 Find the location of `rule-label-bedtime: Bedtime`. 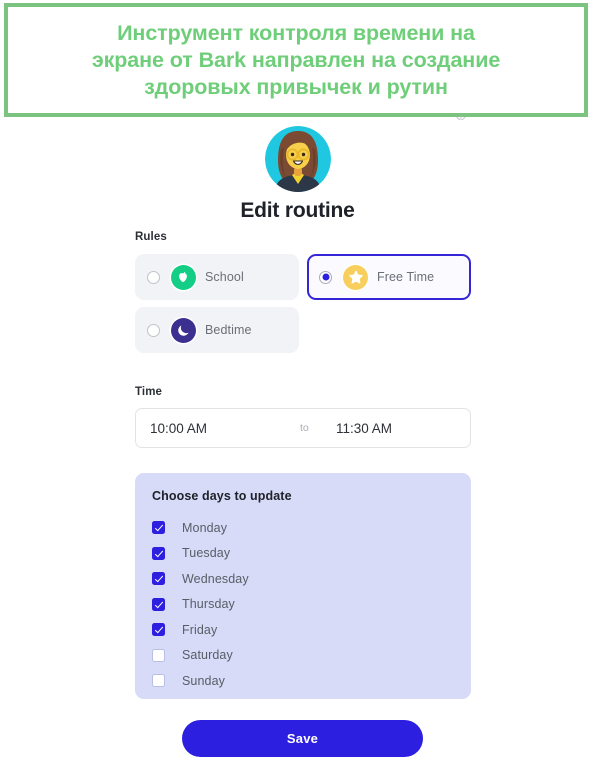

rule-label-bedtime: Bedtime is located at coordinates (228, 330).